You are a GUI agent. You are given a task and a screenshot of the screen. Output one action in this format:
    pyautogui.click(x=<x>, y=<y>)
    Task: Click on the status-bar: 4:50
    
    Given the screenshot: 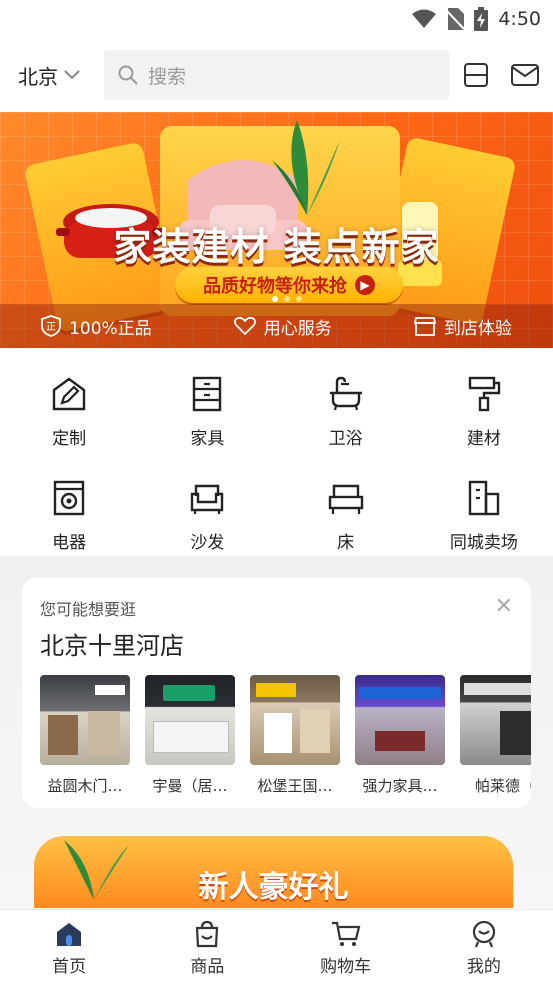 What is the action you would take?
    pyautogui.click(x=276, y=19)
    